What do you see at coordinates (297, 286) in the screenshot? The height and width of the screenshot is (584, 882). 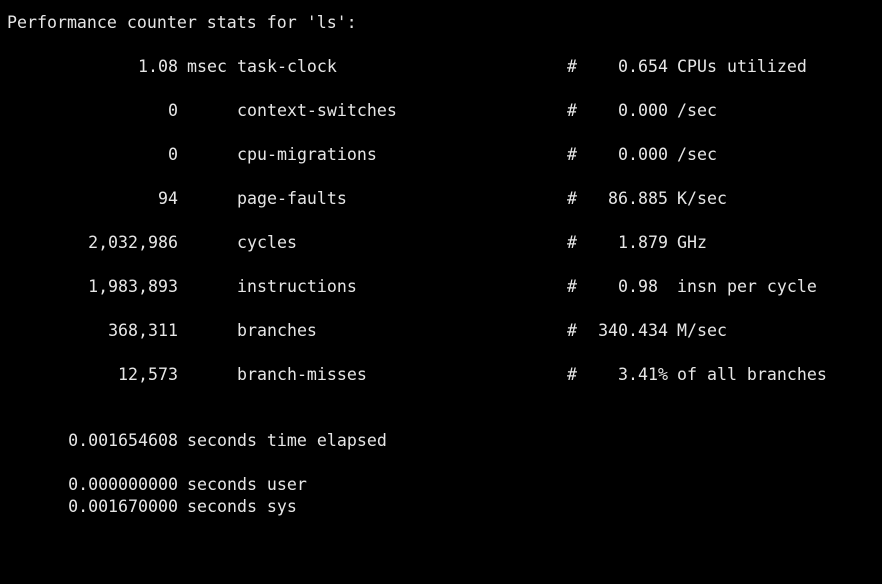 I see `stat-event: instructions` at bounding box center [297, 286].